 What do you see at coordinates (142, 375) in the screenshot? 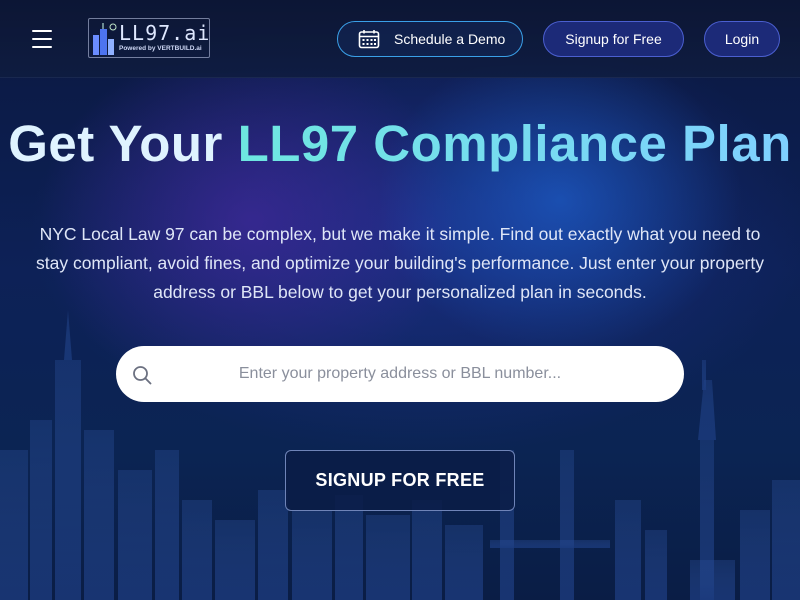
I see `search-icon` at bounding box center [142, 375].